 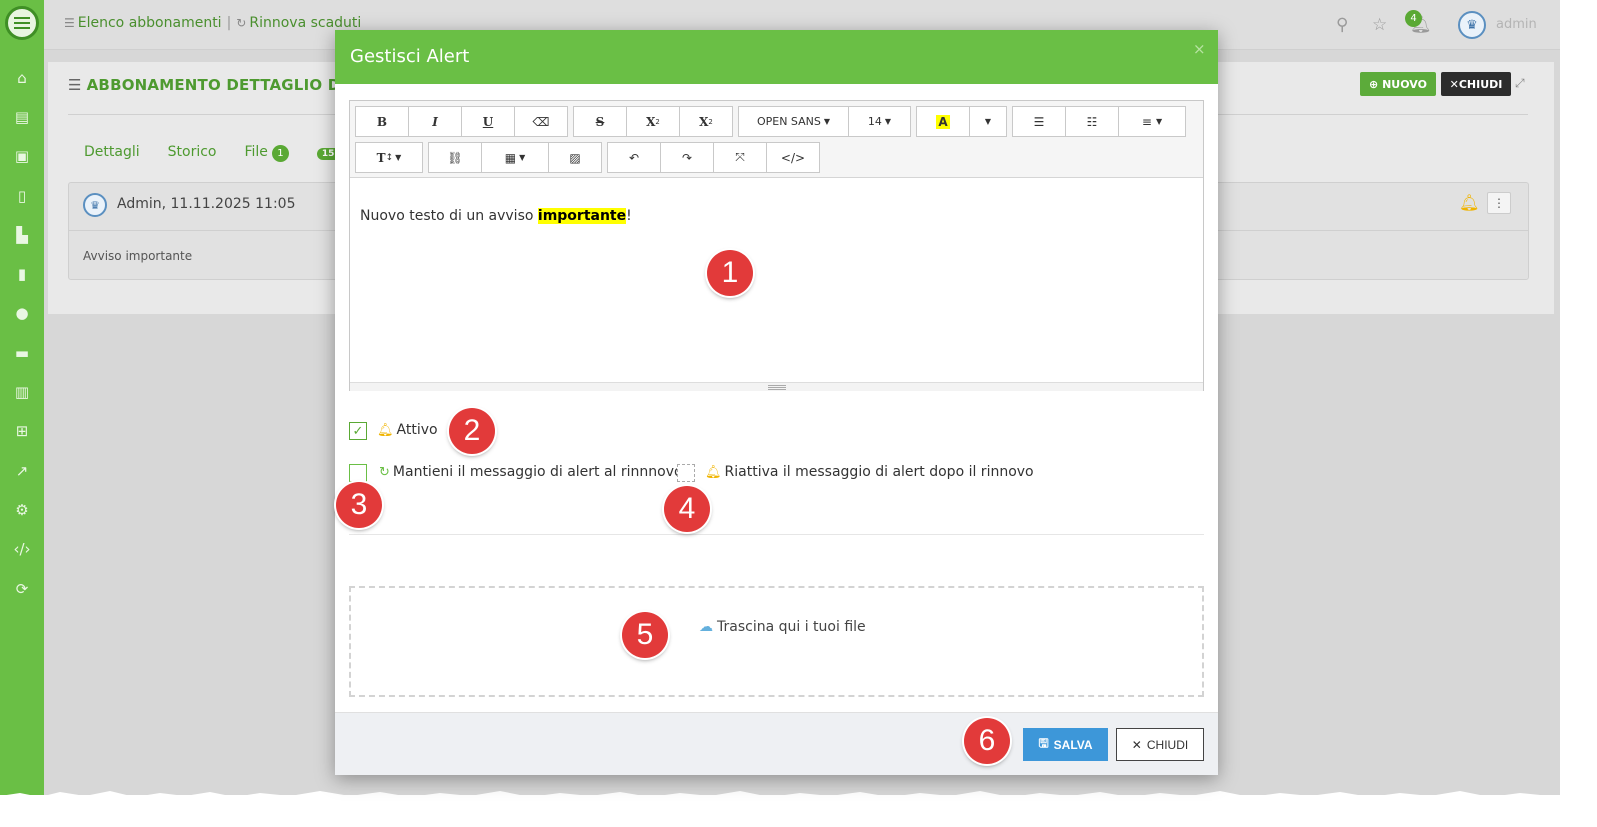 I want to click on step-marker-6: 6, so click(x=987, y=741).